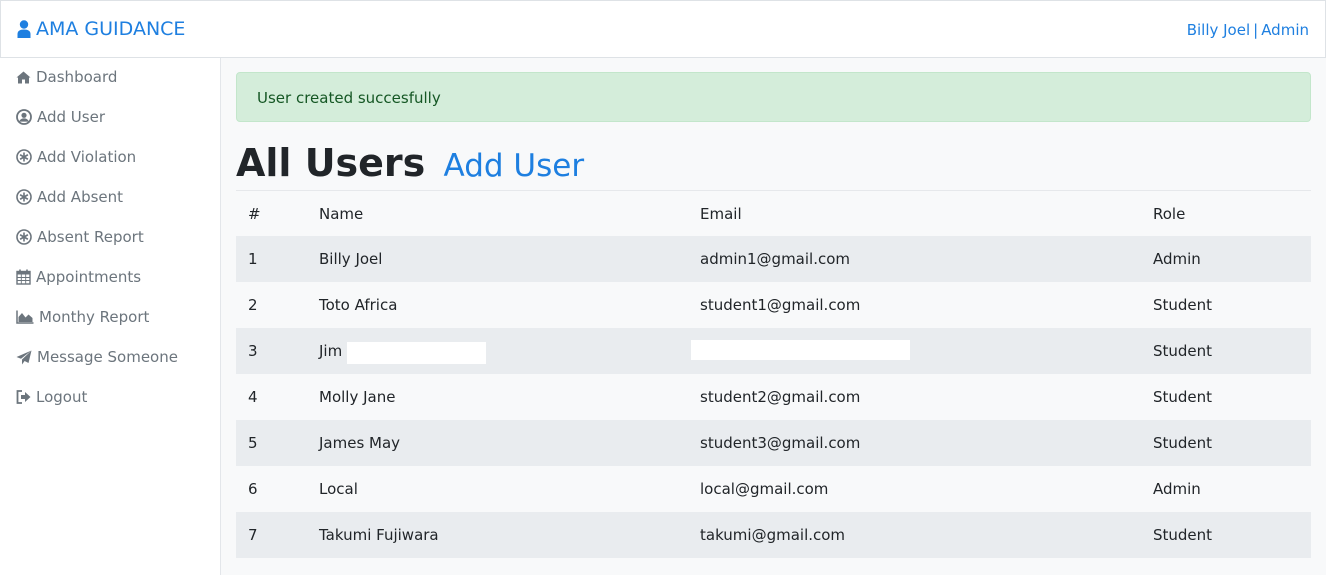 The image size is (1326, 575). Describe the element at coordinates (71, 117) in the screenshot. I see `sidebar-item-label: Add User` at that location.